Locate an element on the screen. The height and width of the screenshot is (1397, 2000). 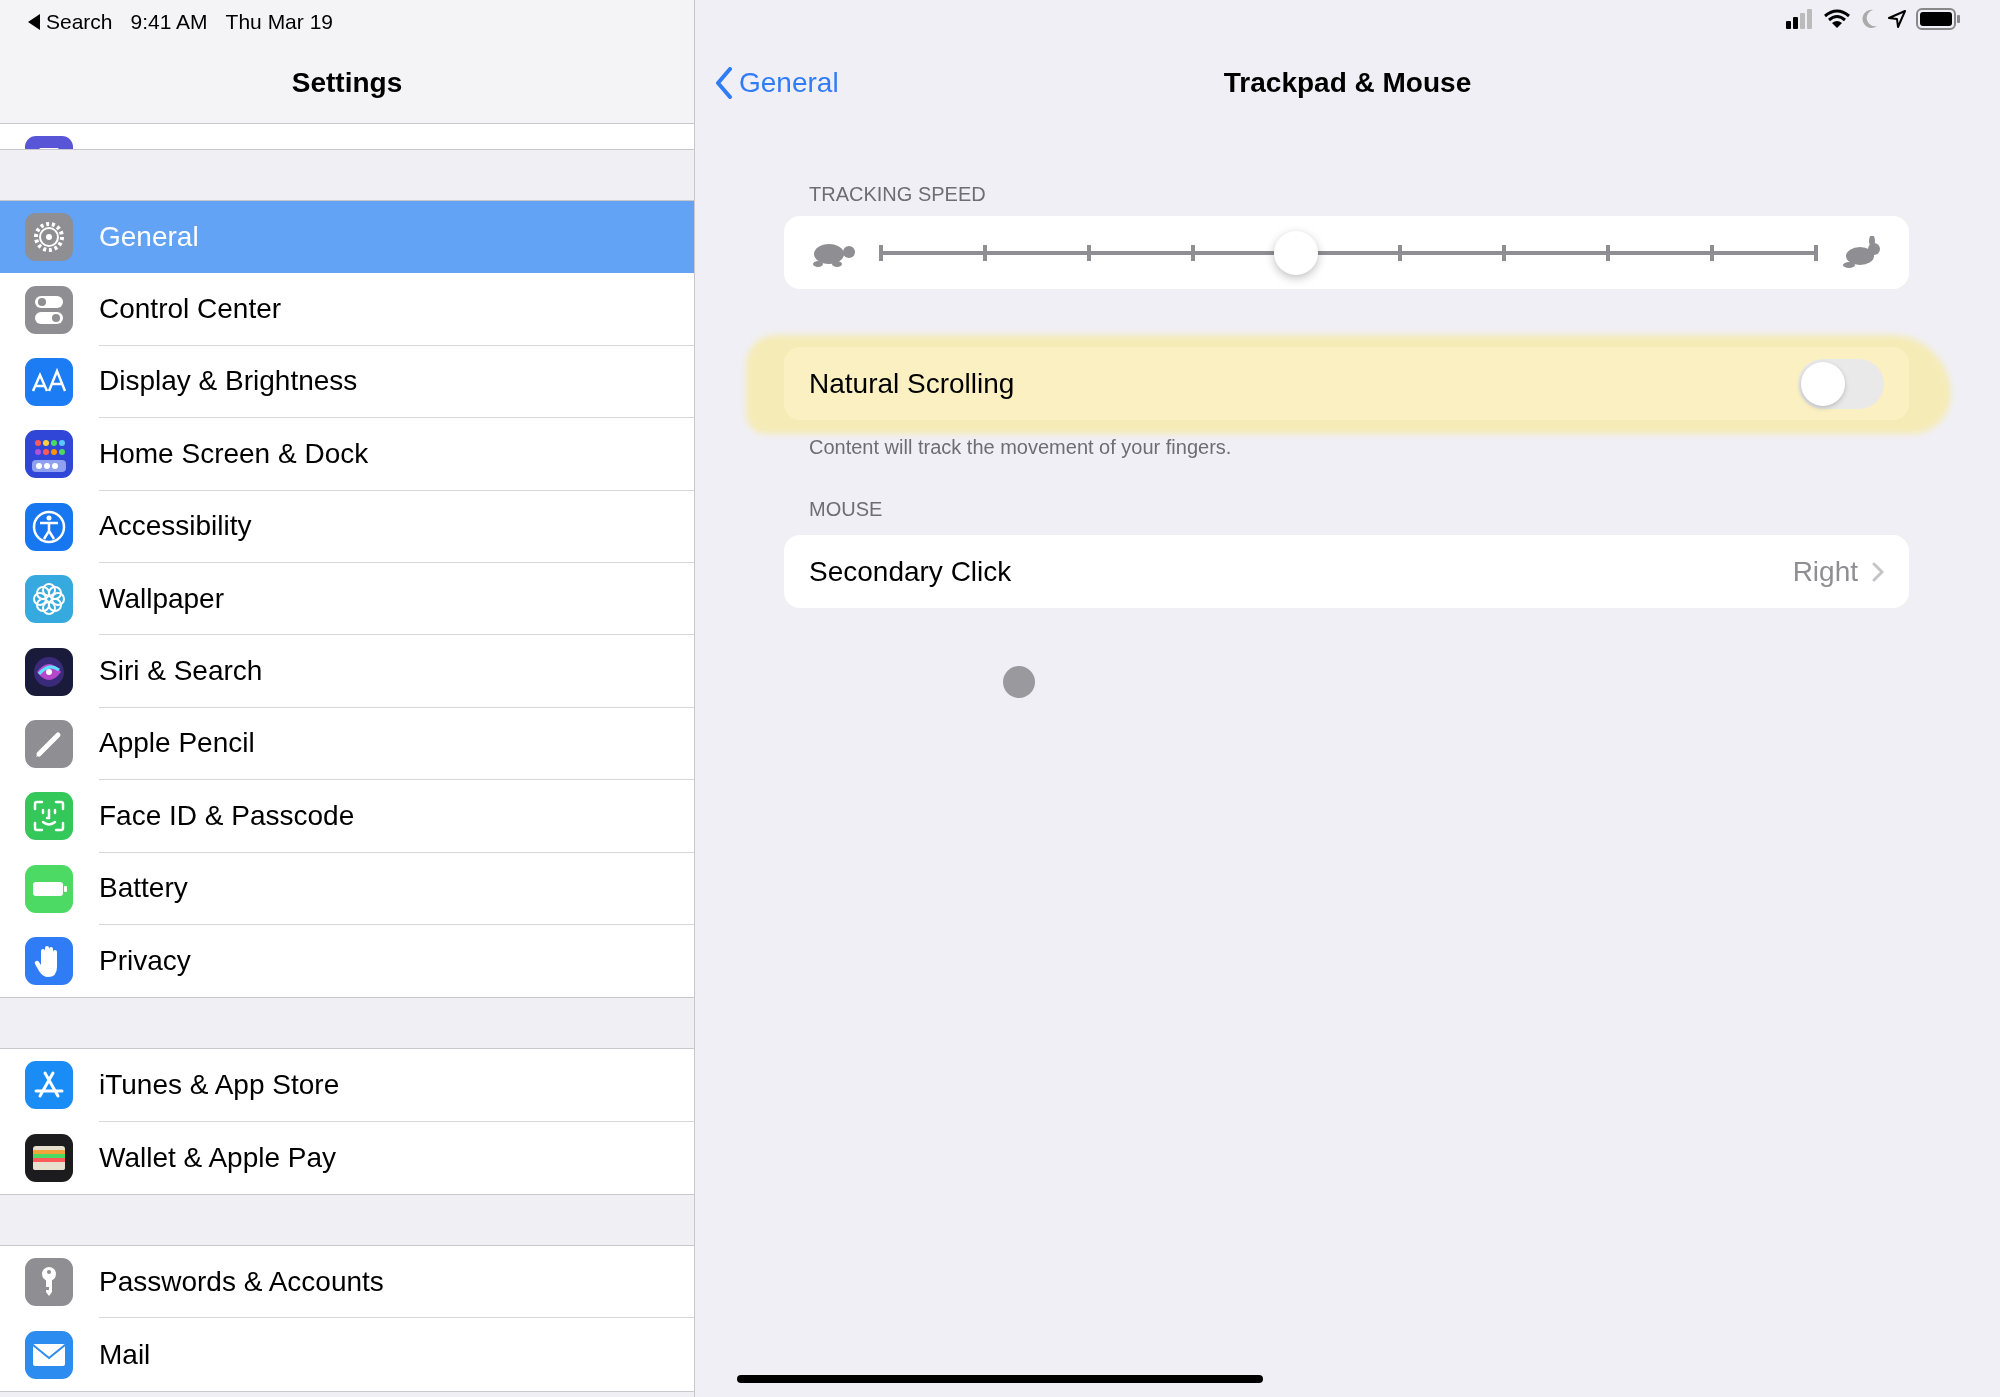
home-indicator is located at coordinates (1000, 1379).